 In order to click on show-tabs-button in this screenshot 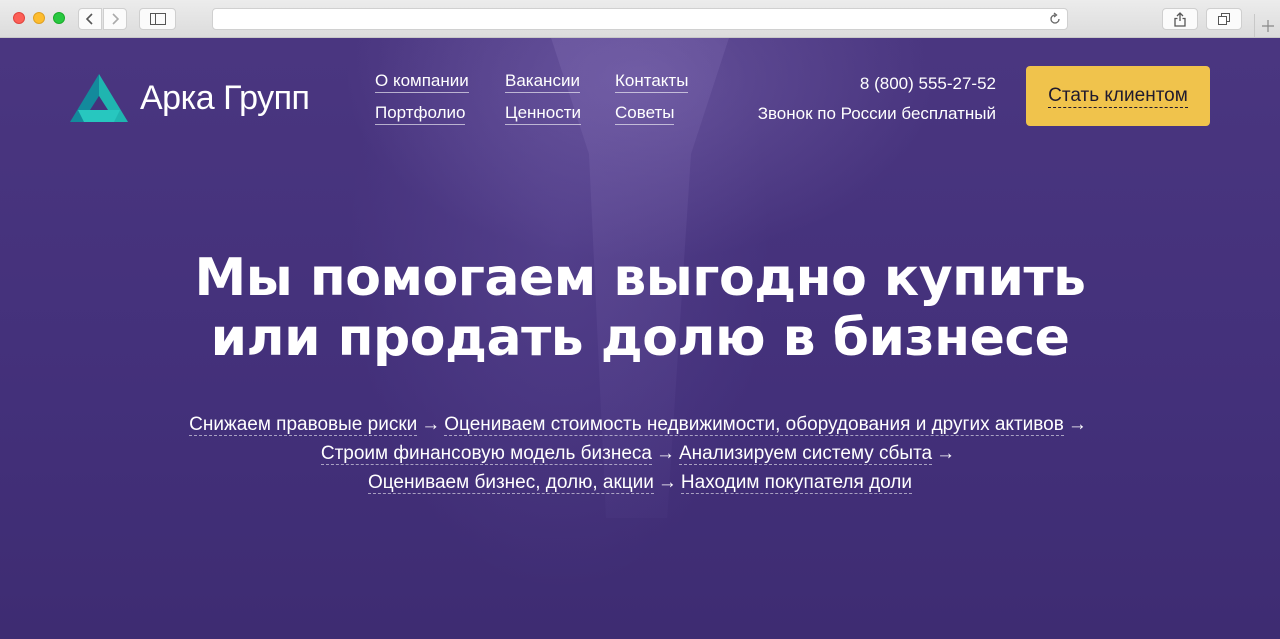, I will do `click(1224, 19)`.